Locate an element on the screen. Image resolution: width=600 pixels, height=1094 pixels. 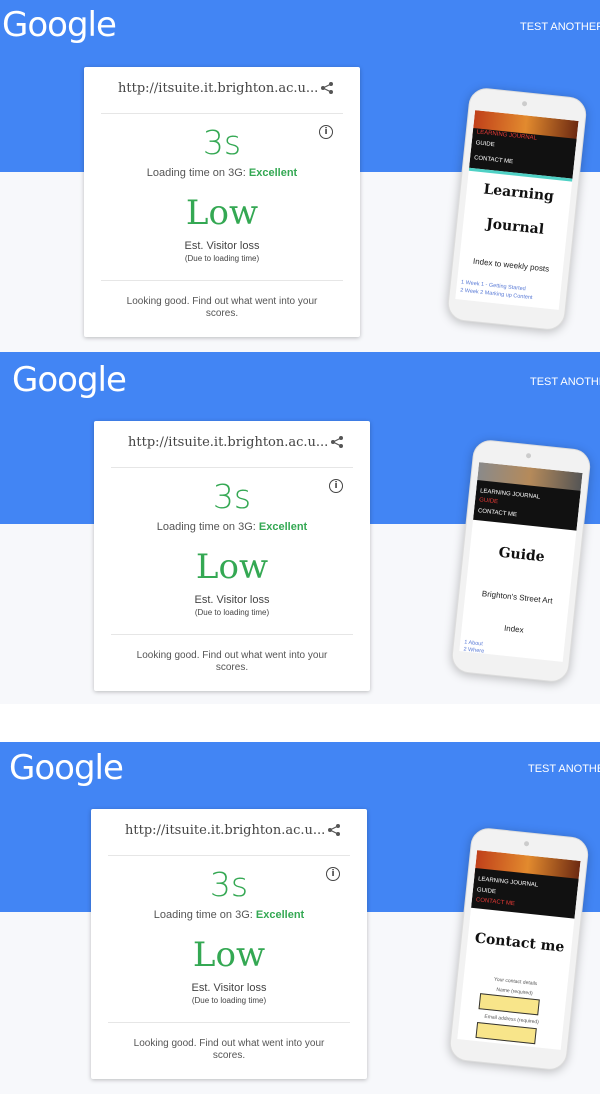
site-heading-line: Contact me is located at coordinates (520, 943).